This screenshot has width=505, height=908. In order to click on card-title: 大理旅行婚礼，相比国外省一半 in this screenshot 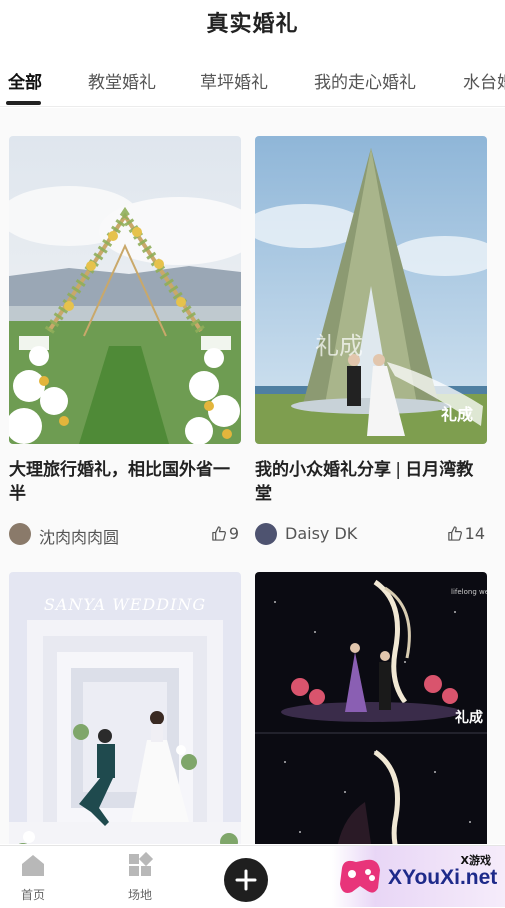, I will do `click(125, 482)`.